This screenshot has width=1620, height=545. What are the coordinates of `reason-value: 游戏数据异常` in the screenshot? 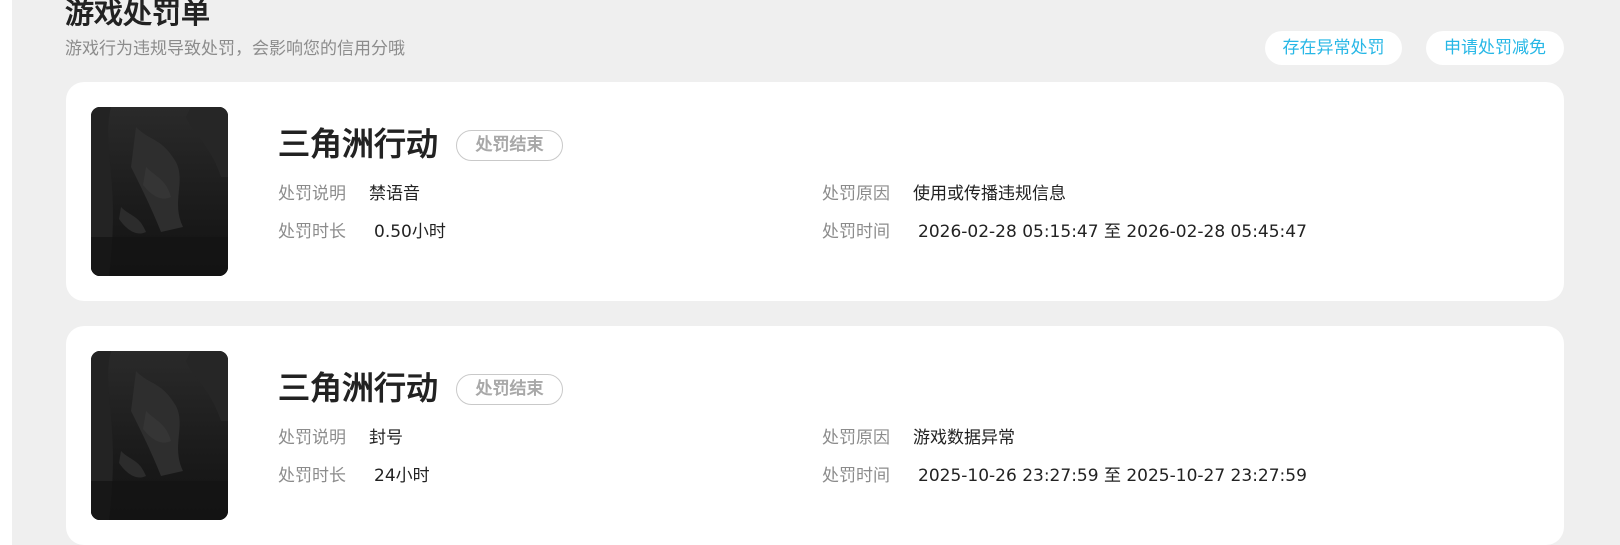 It's located at (964, 438).